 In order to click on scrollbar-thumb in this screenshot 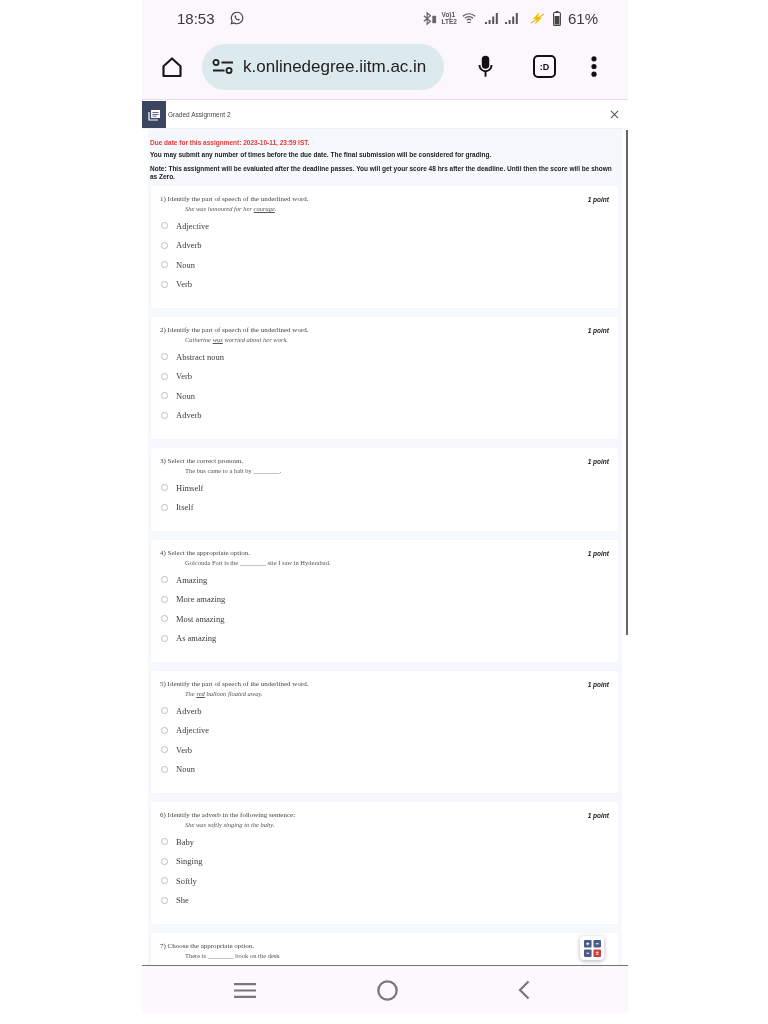, I will do `click(626, 382)`.